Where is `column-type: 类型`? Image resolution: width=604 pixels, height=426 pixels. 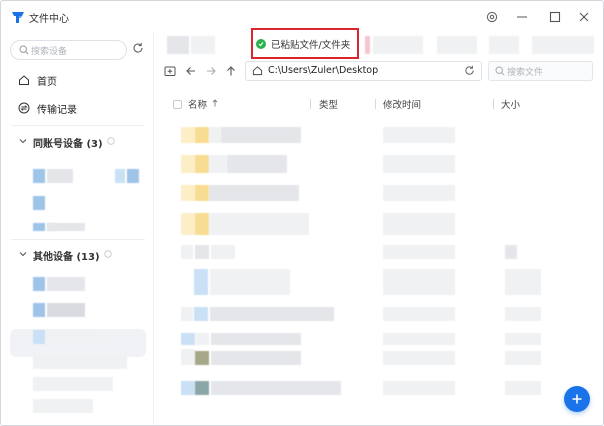
column-type: 类型 is located at coordinates (328, 104).